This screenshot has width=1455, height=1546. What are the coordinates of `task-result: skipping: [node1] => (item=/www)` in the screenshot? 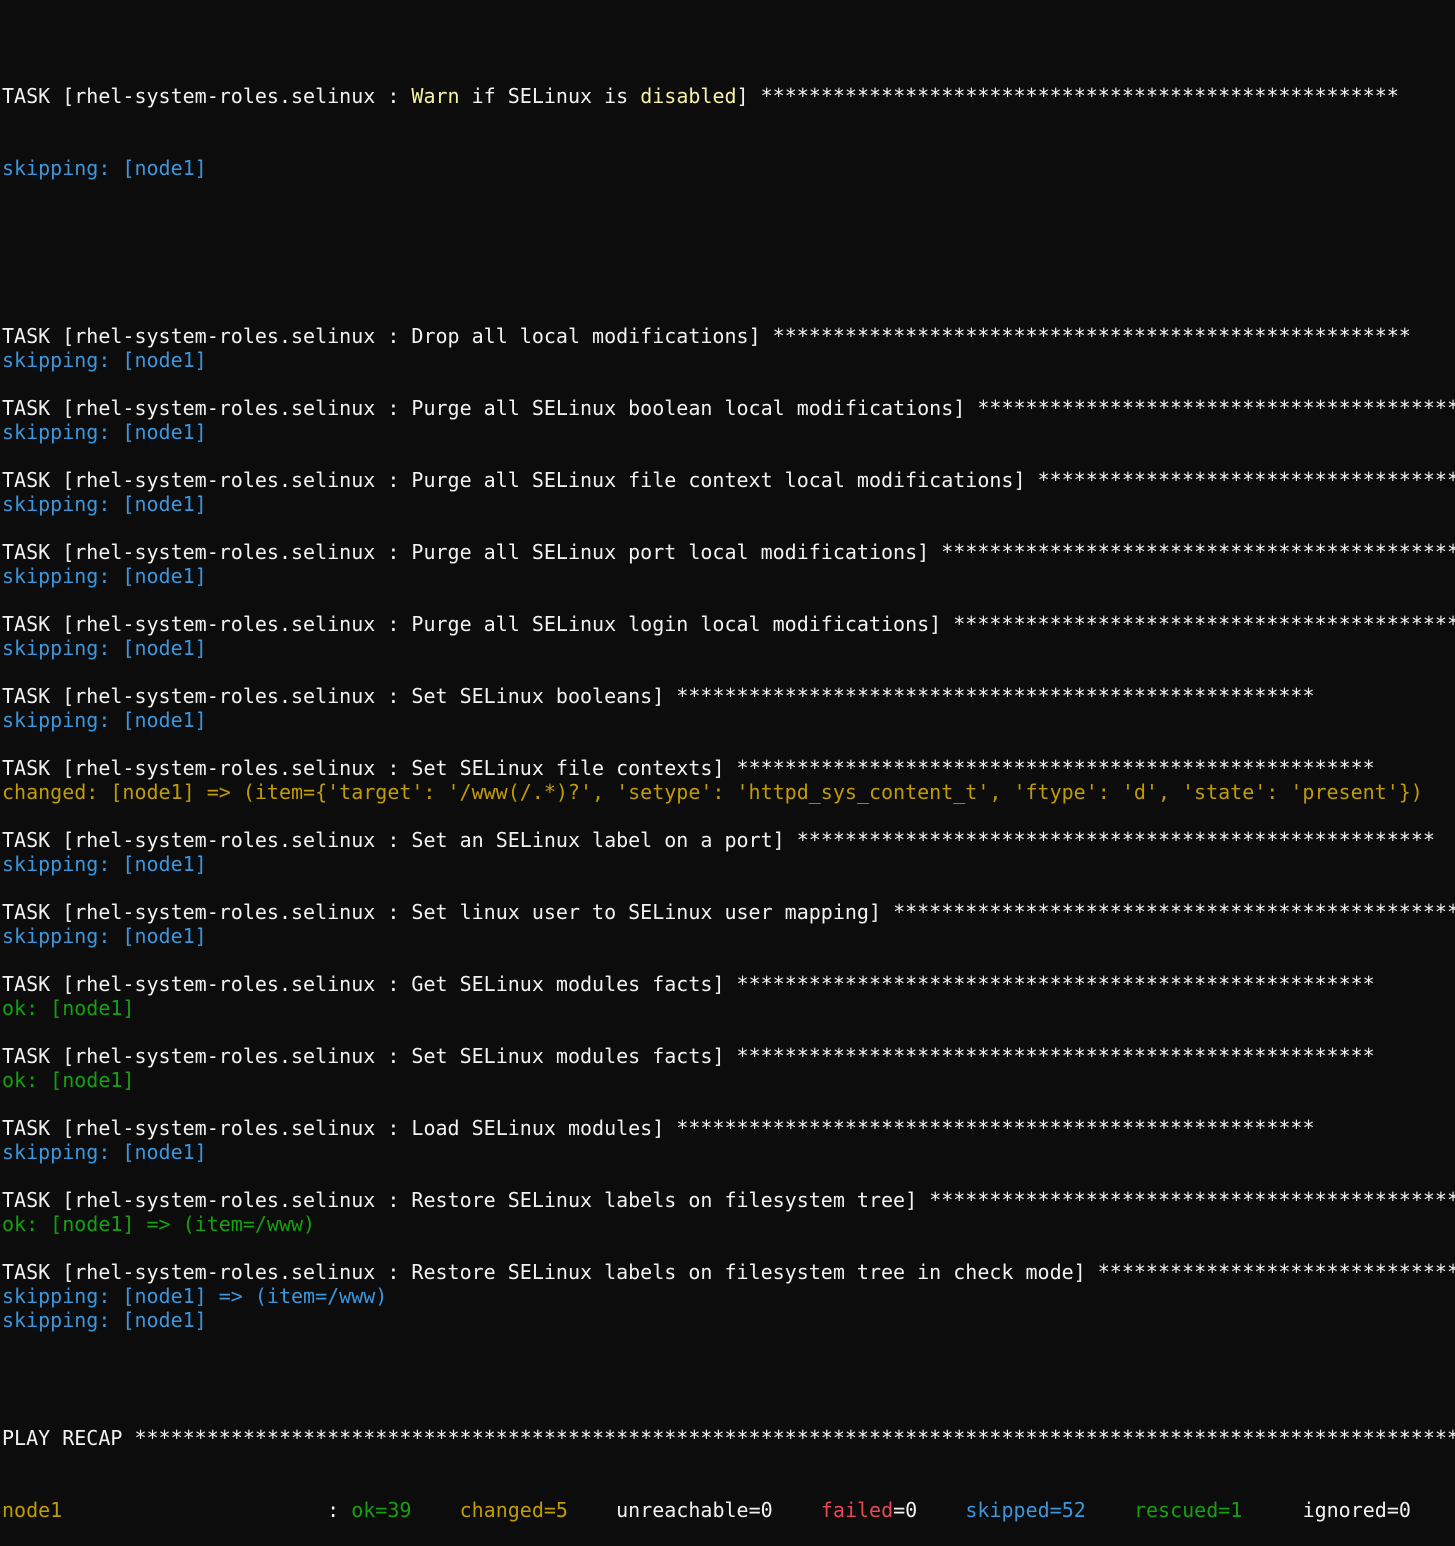 It's located at (195, 1296).